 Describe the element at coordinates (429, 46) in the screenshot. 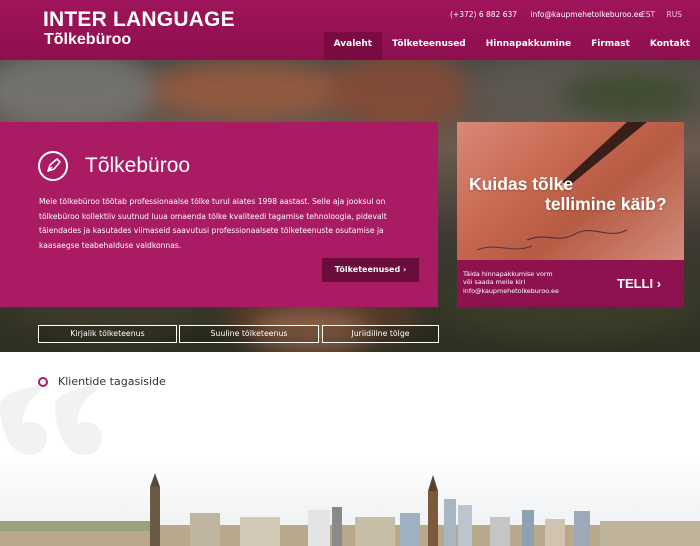

I see `nav-tolketeenused: Tõlketeenused` at that location.